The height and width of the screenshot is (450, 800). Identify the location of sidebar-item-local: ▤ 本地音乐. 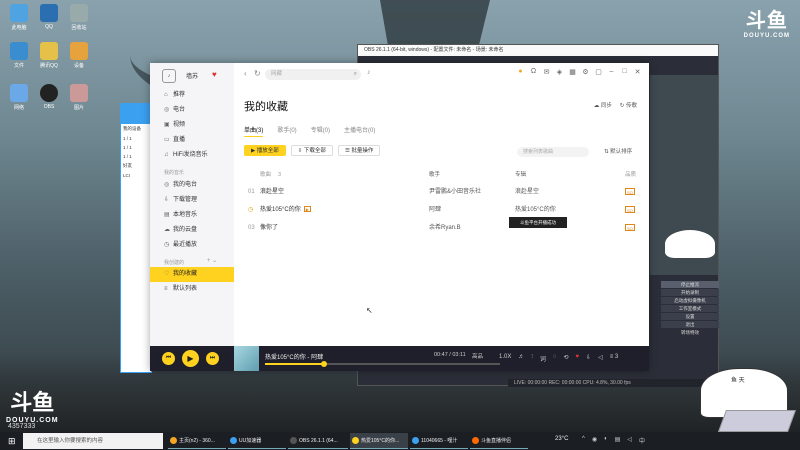
(192, 215).